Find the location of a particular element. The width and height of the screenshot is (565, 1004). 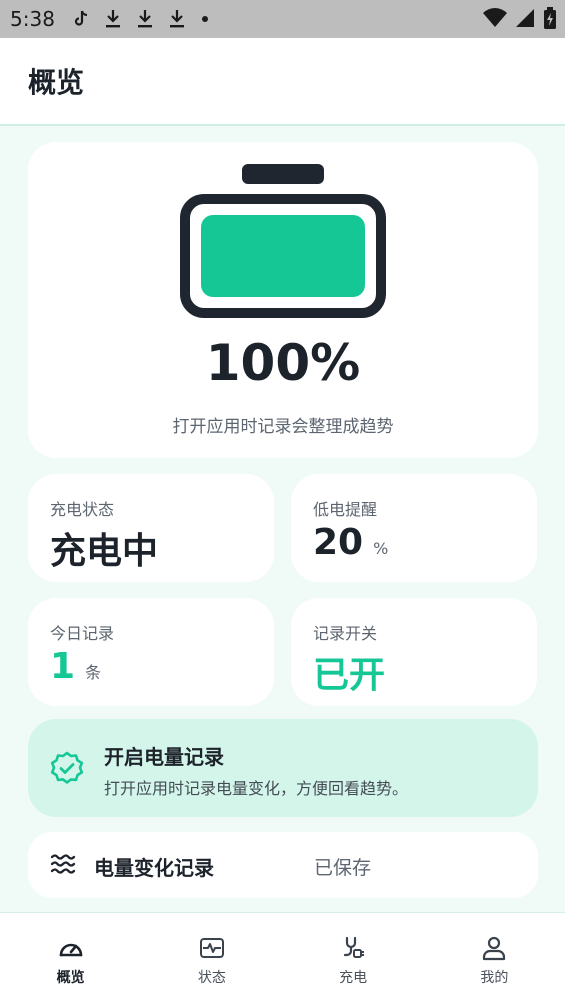

battery-history-title: 电量变化记录 is located at coordinates (154, 868).